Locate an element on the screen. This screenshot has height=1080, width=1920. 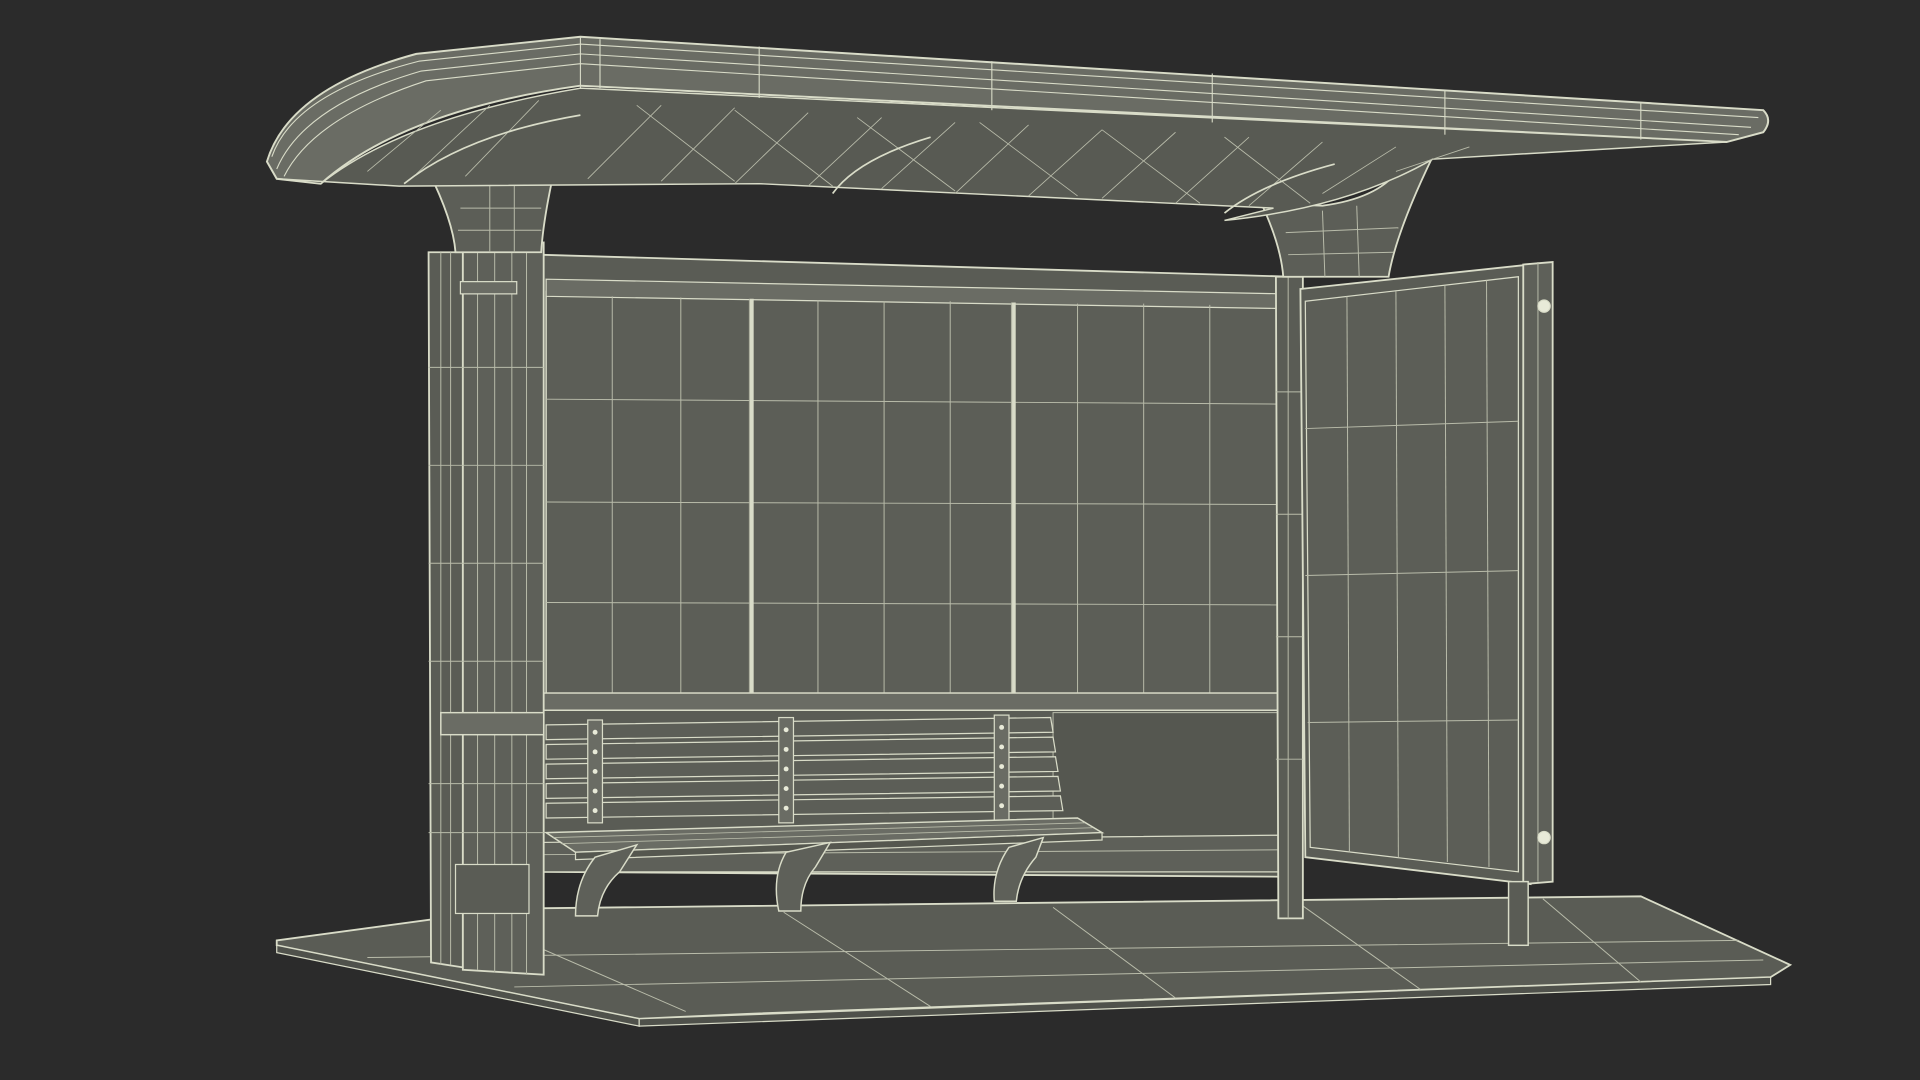
panel-bolt-top is located at coordinates (1544, 306).